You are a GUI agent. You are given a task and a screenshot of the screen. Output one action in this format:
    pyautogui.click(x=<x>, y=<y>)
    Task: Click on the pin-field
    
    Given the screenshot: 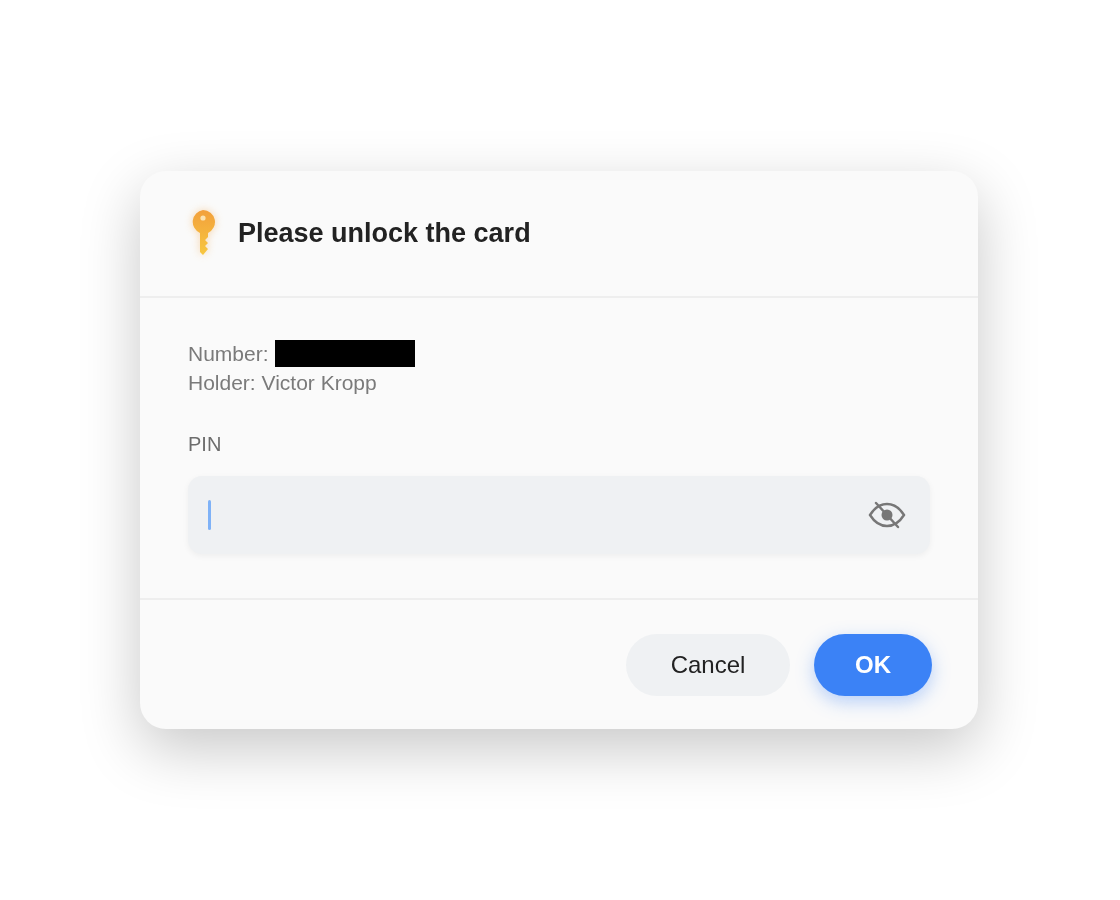 What is the action you would take?
    pyautogui.click(x=559, y=515)
    